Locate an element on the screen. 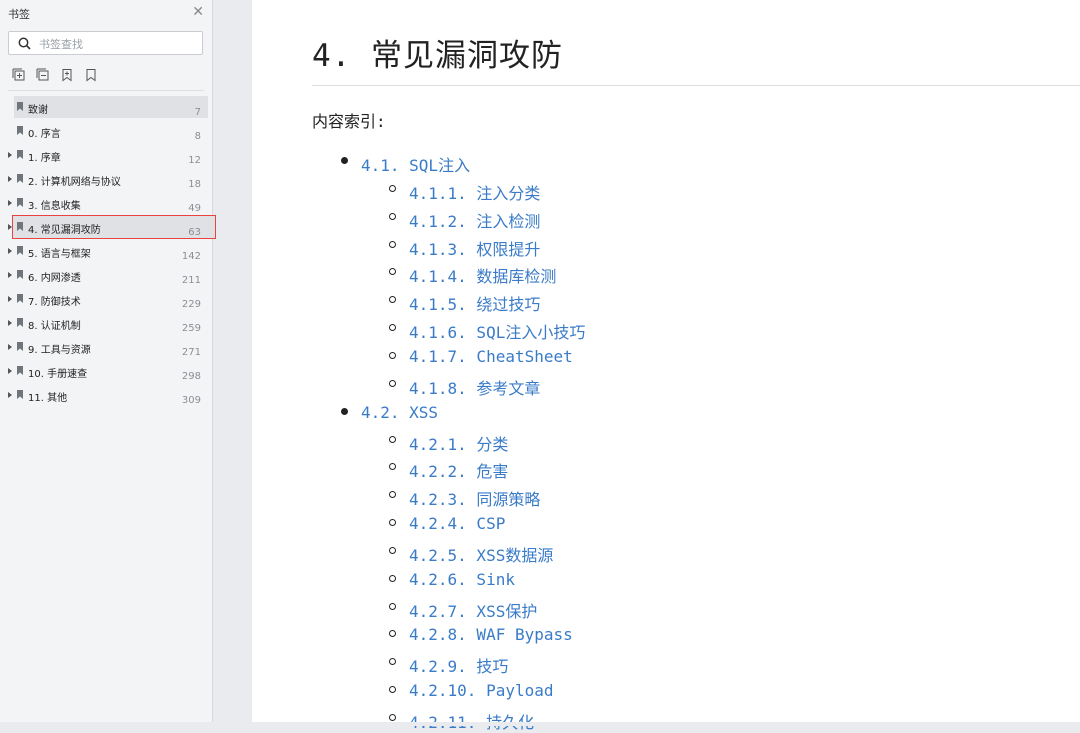  bookmark-item: 11. 其他 309 is located at coordinates (106, 395).